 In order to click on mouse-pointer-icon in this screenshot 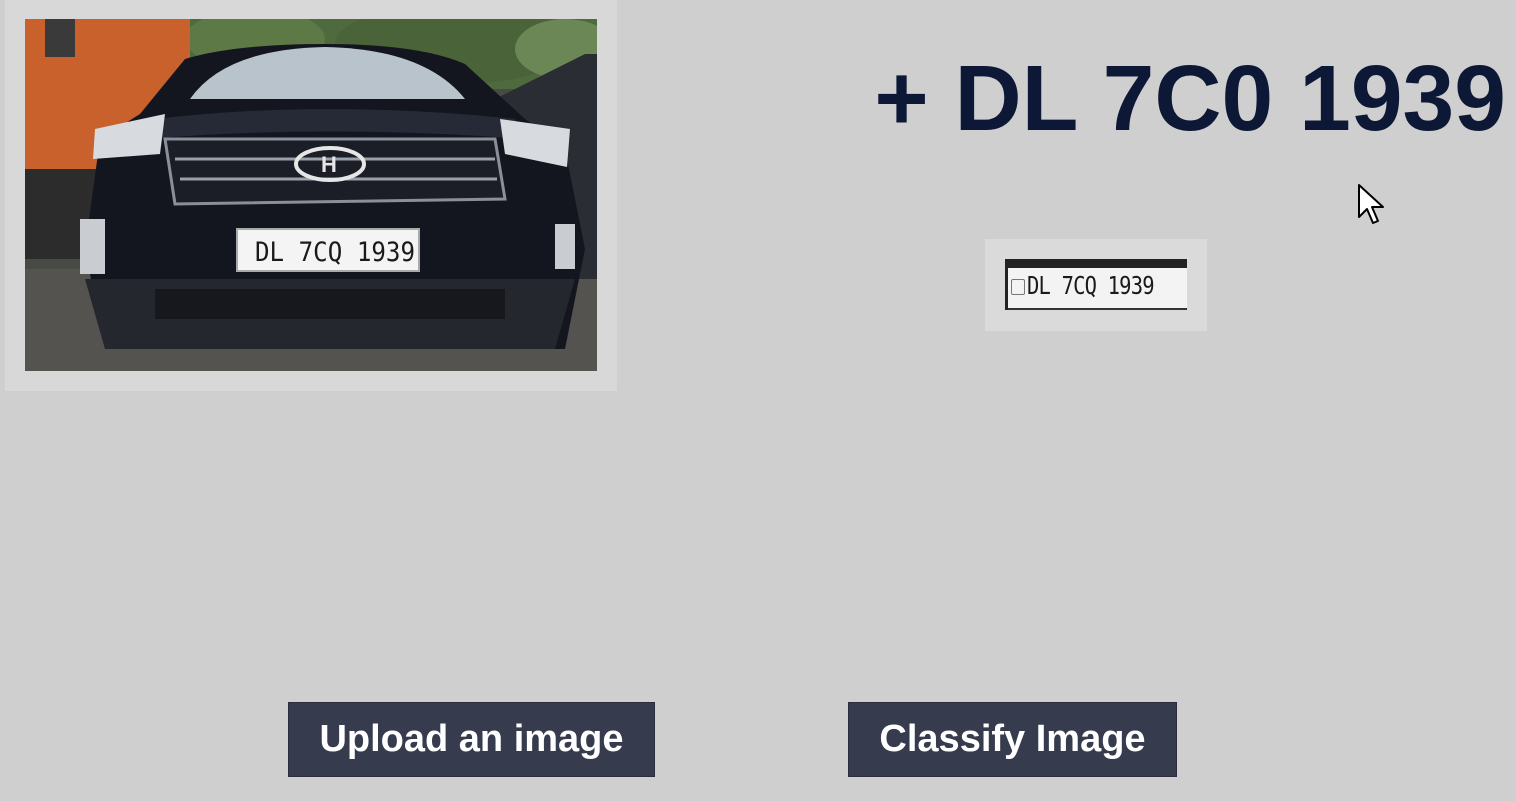, I will do `click(1371, 204)`.